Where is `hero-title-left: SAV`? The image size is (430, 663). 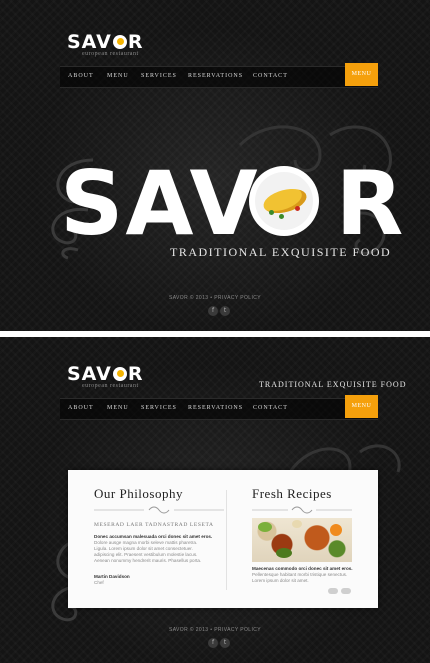
hero-title-left: SAV is located at coordinates (160, 203).